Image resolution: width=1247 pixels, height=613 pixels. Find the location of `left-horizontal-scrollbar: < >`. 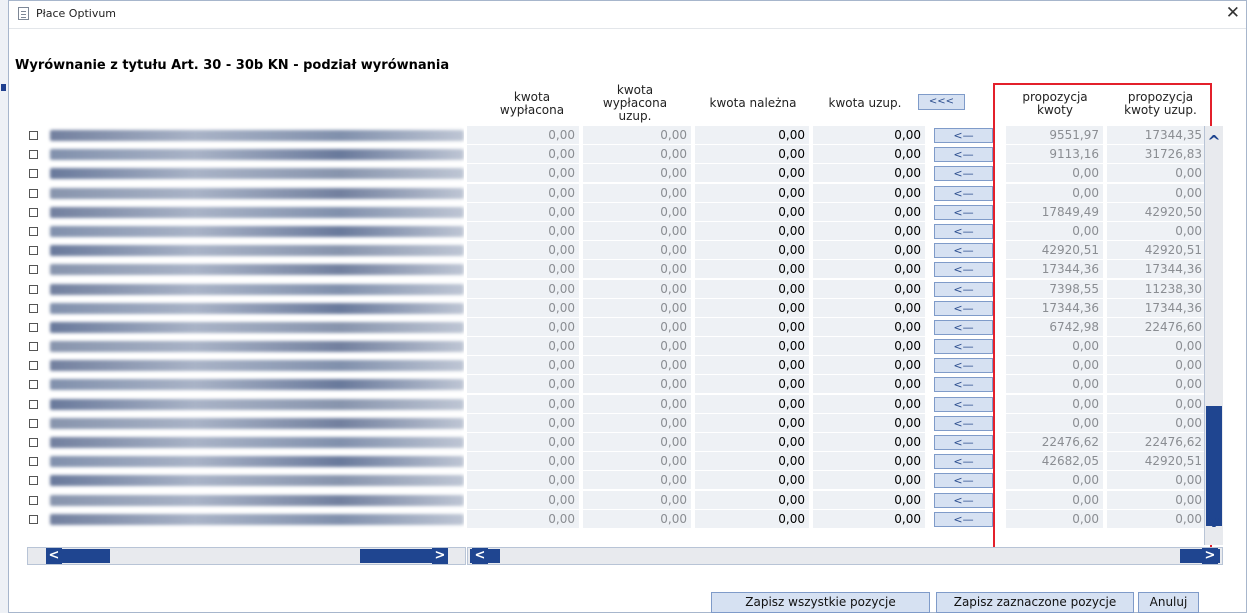

left-horizontal-scrollbar: < > is located at coordinates (246, 556).